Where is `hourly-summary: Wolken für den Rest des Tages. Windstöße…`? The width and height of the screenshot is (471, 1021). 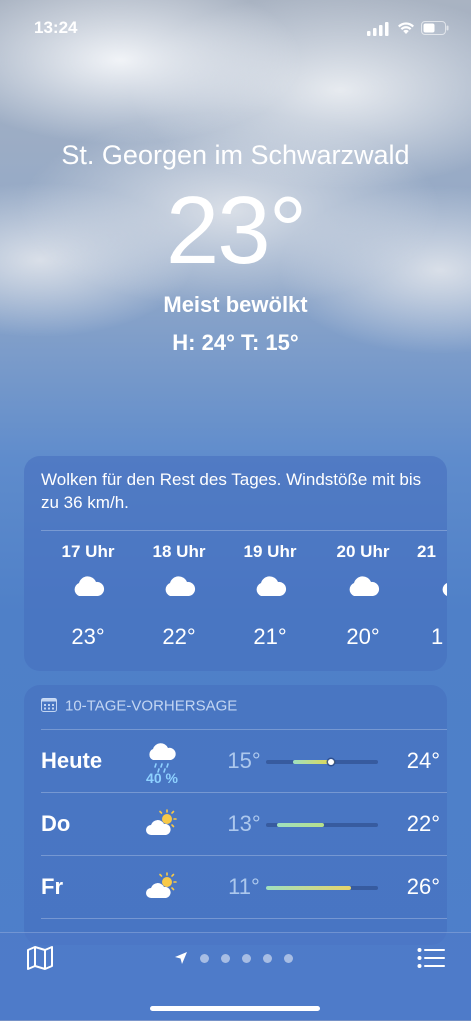
hourly-summary: Wolken für den Rest des Tages. Windstöße… is located at coordinates (231, 491).